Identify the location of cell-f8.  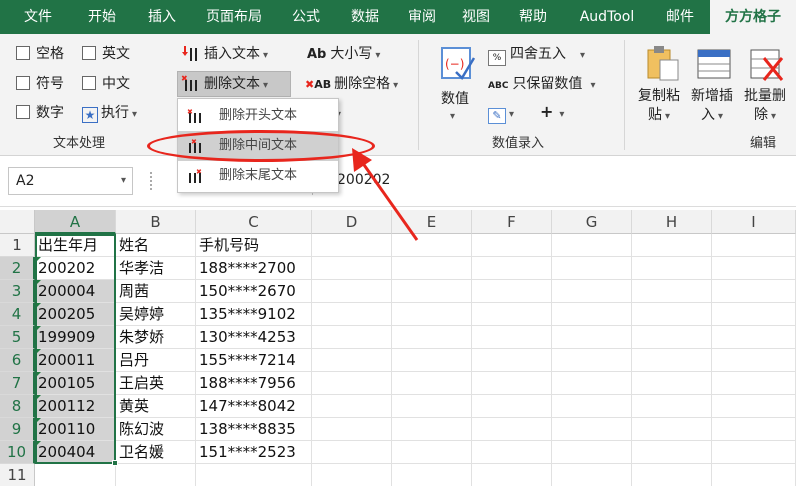
(512, 406).